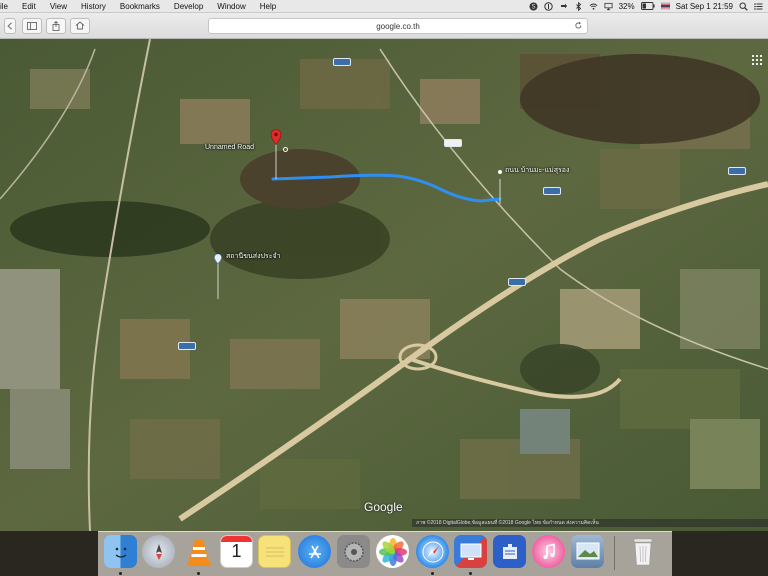 This screenshot has width=768, height=576. I want to click on itunes-icon, so click(548, 551).